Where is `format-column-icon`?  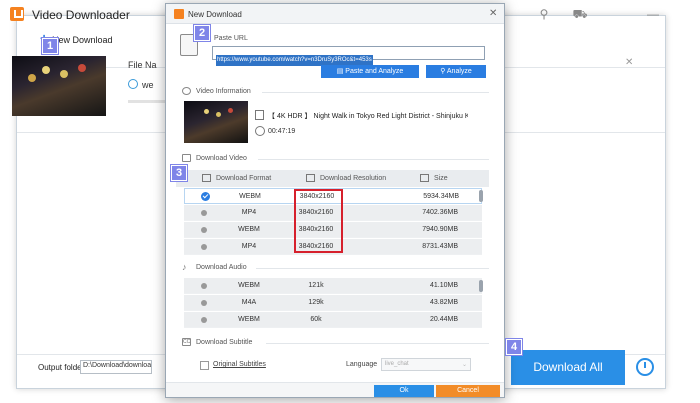
format-column-icon is located at coordinates (206, 178).